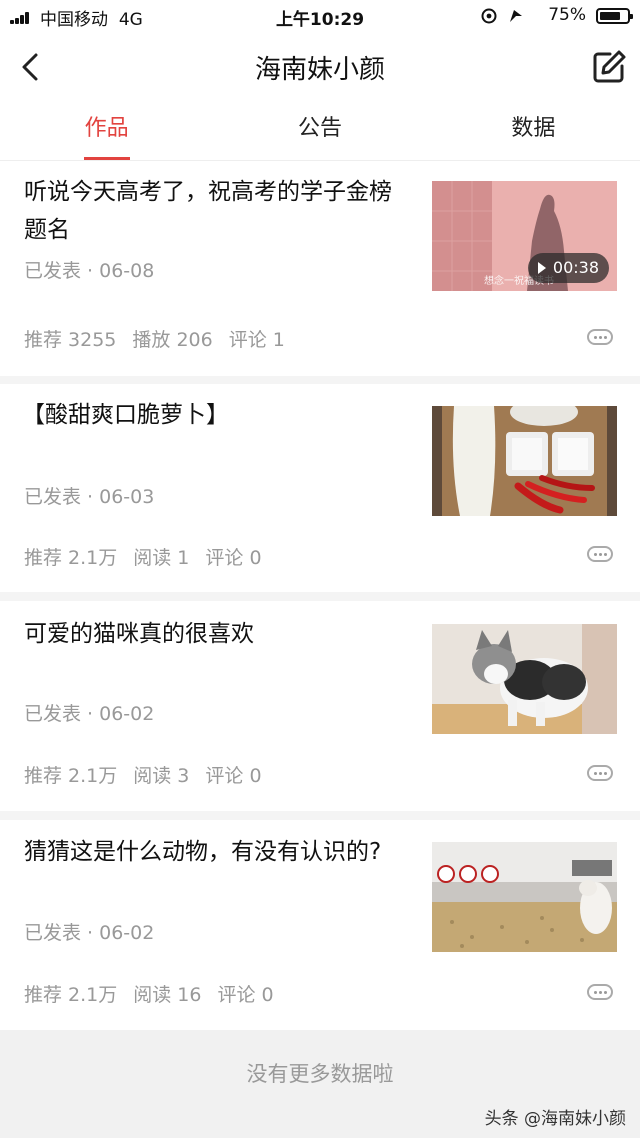 This screenshot has height=1138, width=640. I want to click on edit-icon, so click(609, 67).